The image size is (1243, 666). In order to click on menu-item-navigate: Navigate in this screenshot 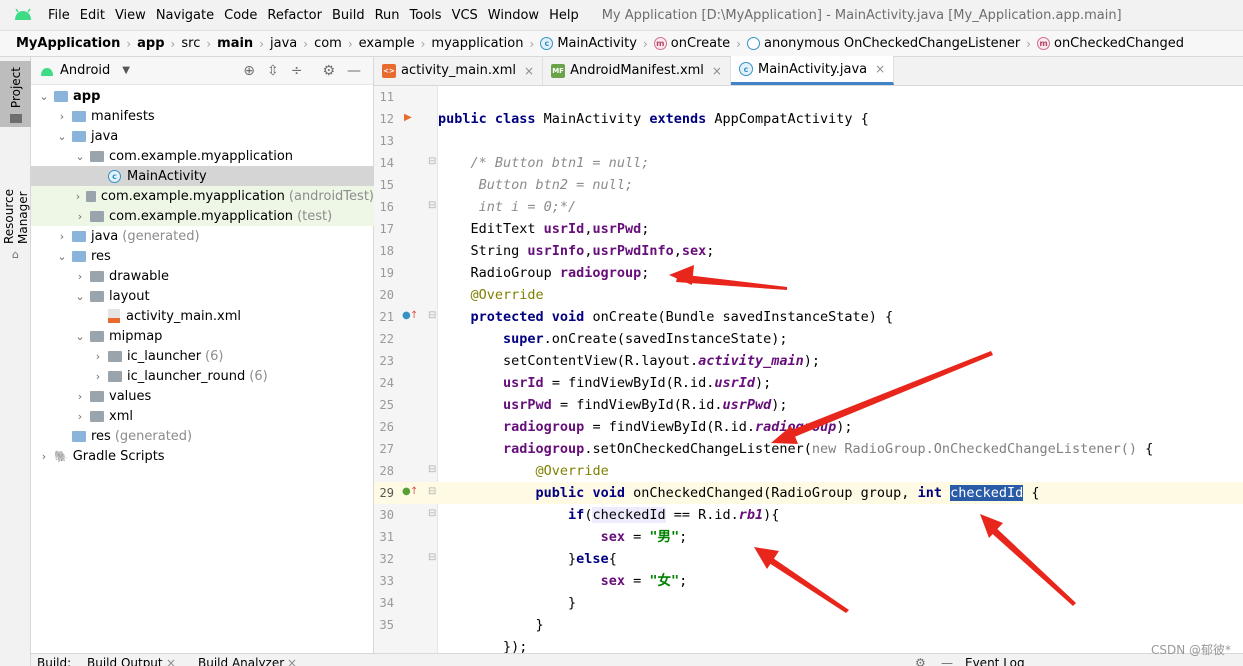, I will do `click(185, 15)`.